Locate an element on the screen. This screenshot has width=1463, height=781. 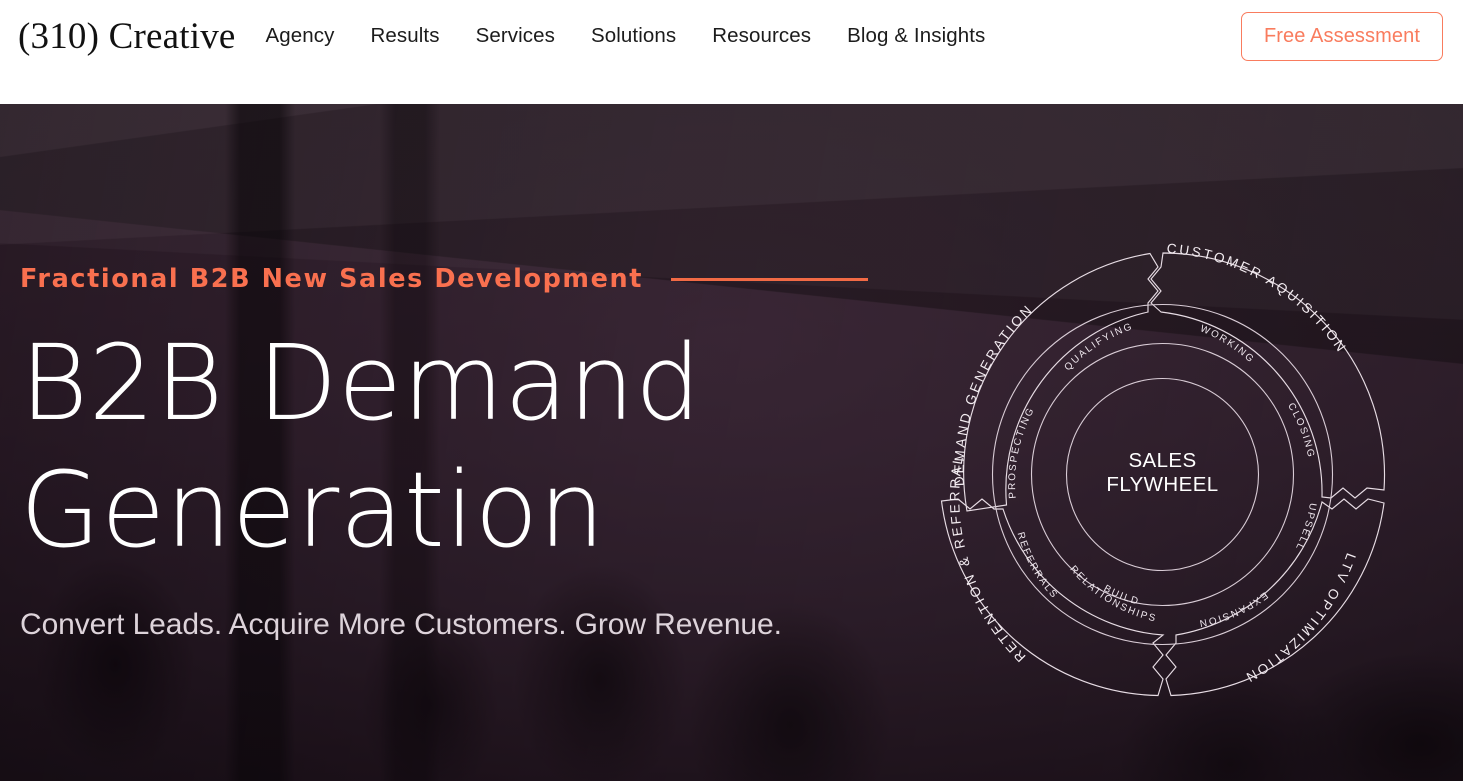
nav-item-results: Results is located at coordinates (405, 36).